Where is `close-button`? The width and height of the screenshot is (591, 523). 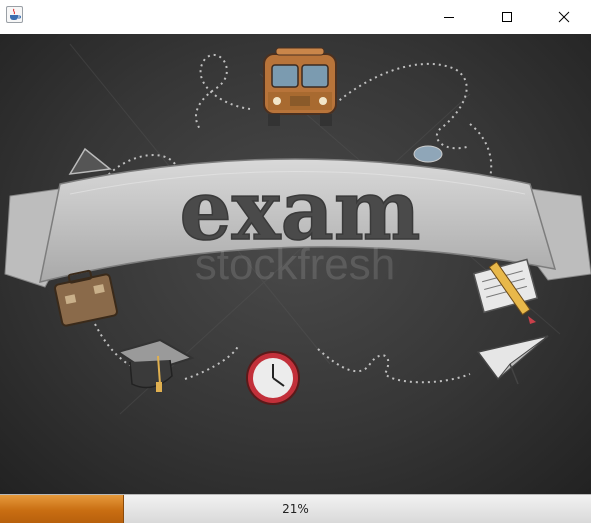 close-button is located at coordinates (563, 17).